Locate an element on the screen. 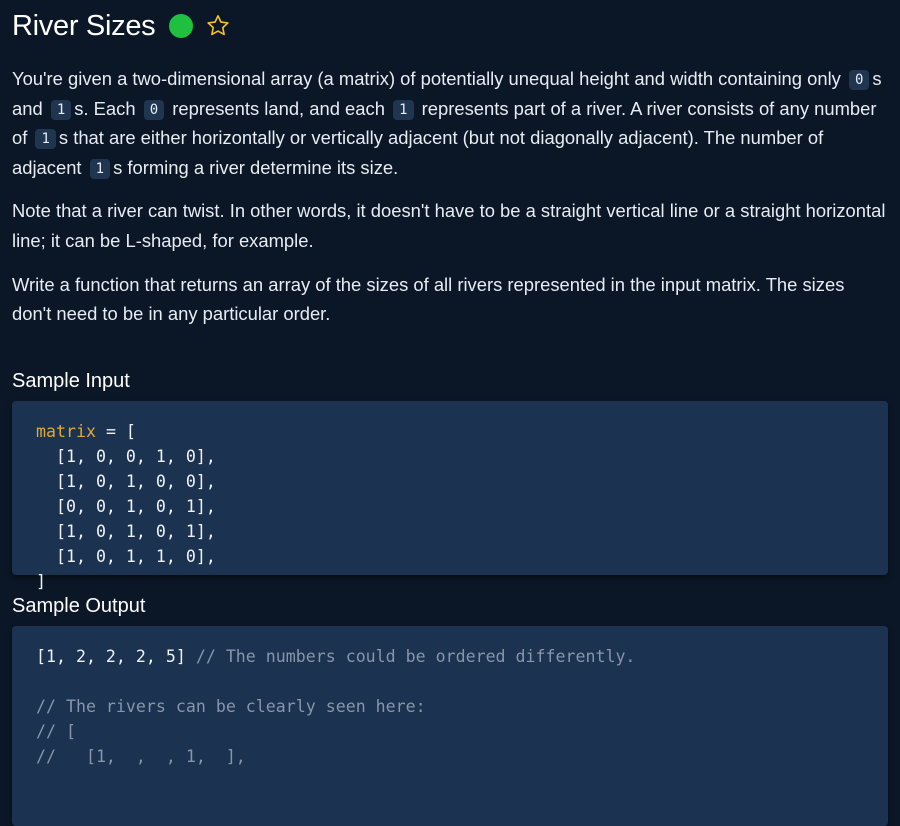  code-comment: // [ is located at coordinates (56, 731).